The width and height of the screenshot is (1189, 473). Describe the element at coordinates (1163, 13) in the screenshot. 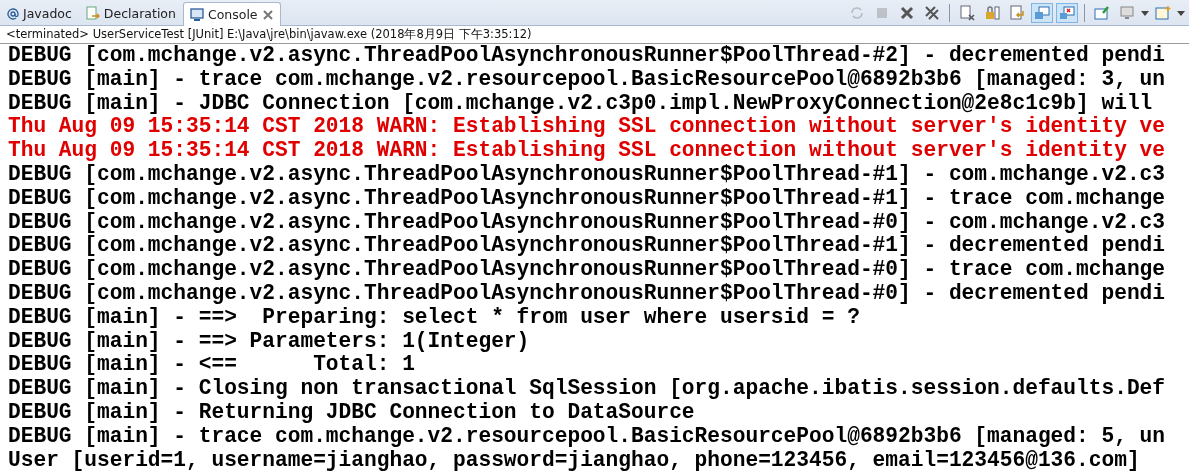

I see `new-window-icon` at that location.